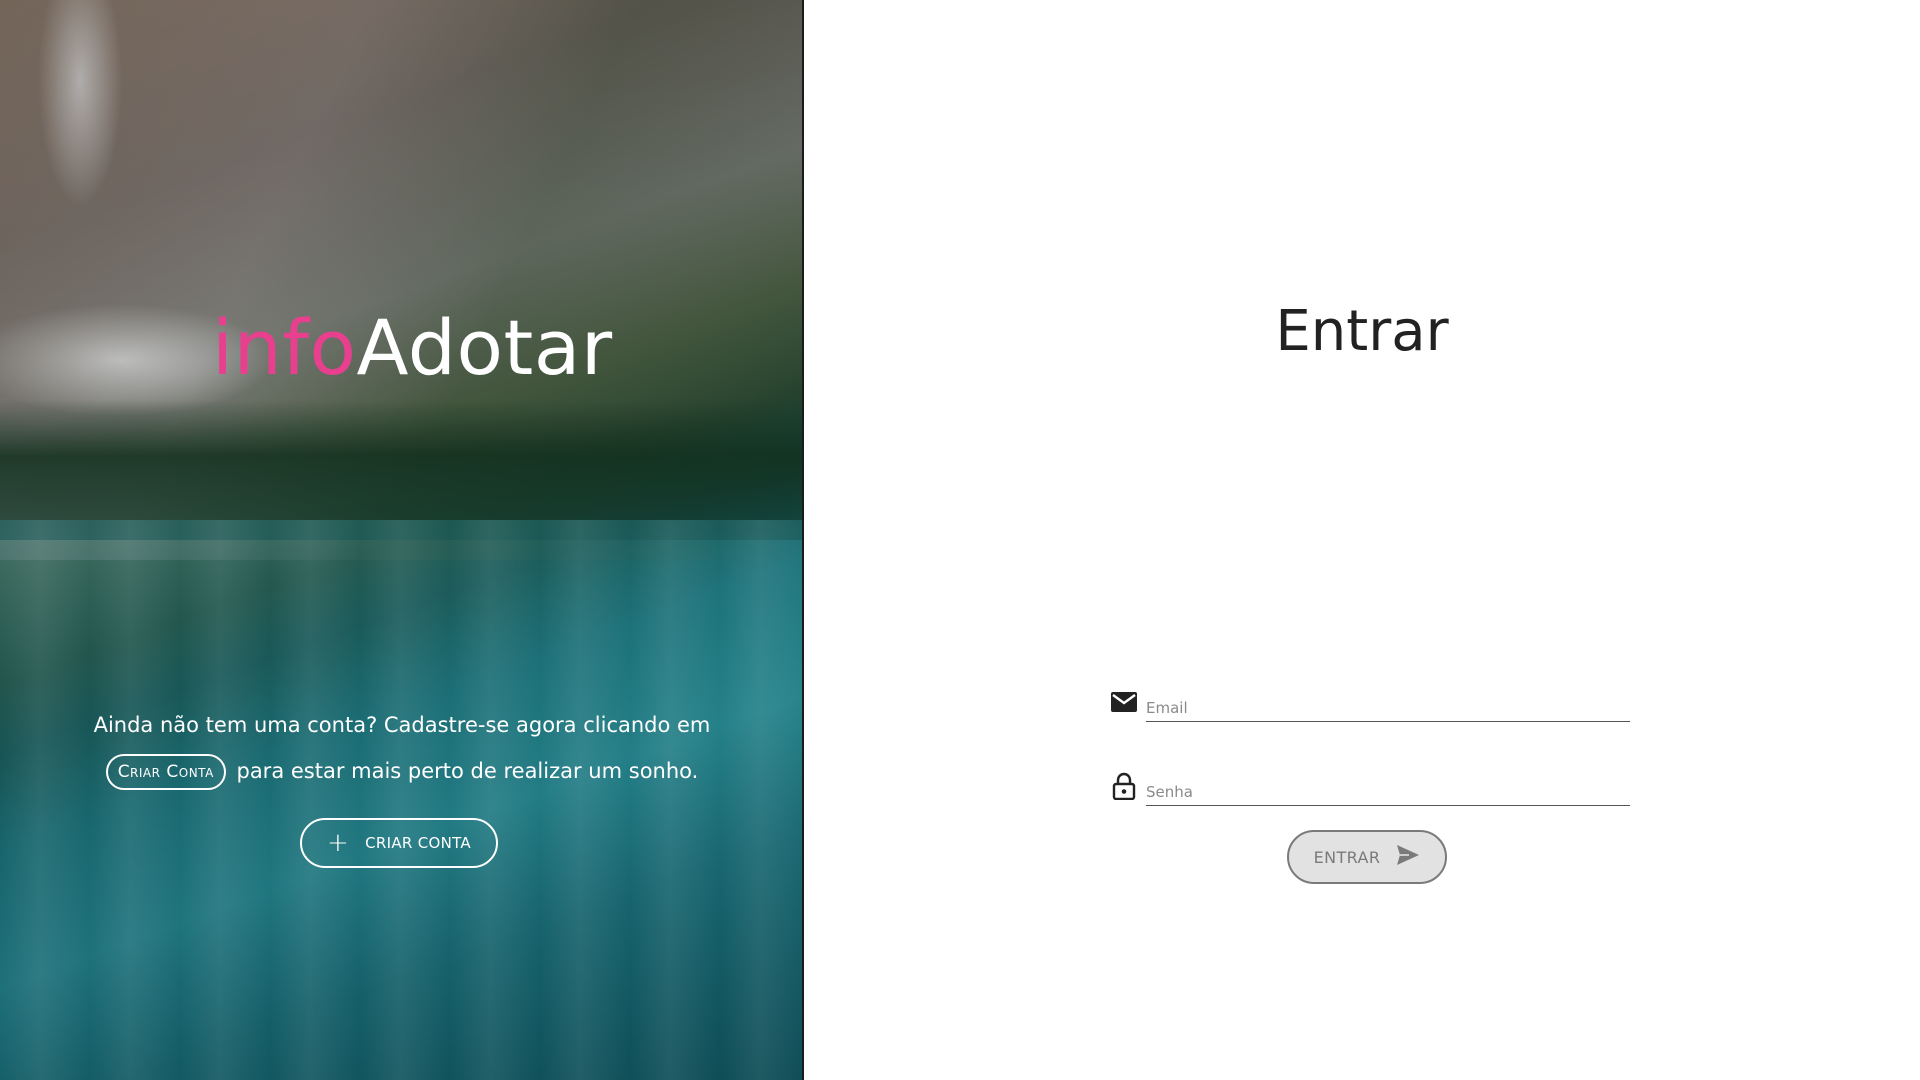  What do you see at coordinates (484, 347) in the screenshot?
I see `brand-logo-part-adotar: Adotar` at bounding box center [484, 347].